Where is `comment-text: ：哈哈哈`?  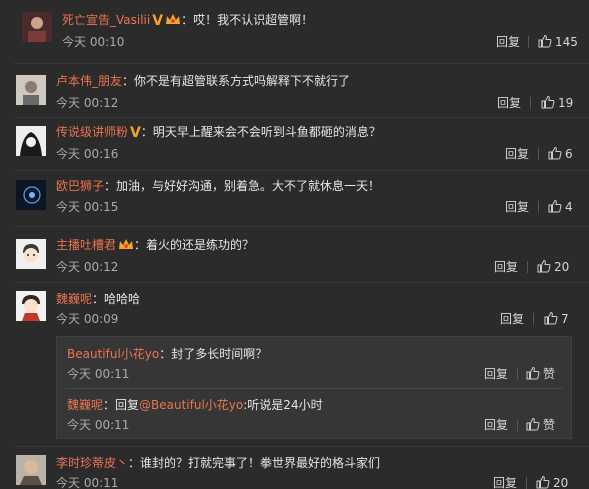
comment-text: ：哈哈哈 is located at coordinates (116, 299).